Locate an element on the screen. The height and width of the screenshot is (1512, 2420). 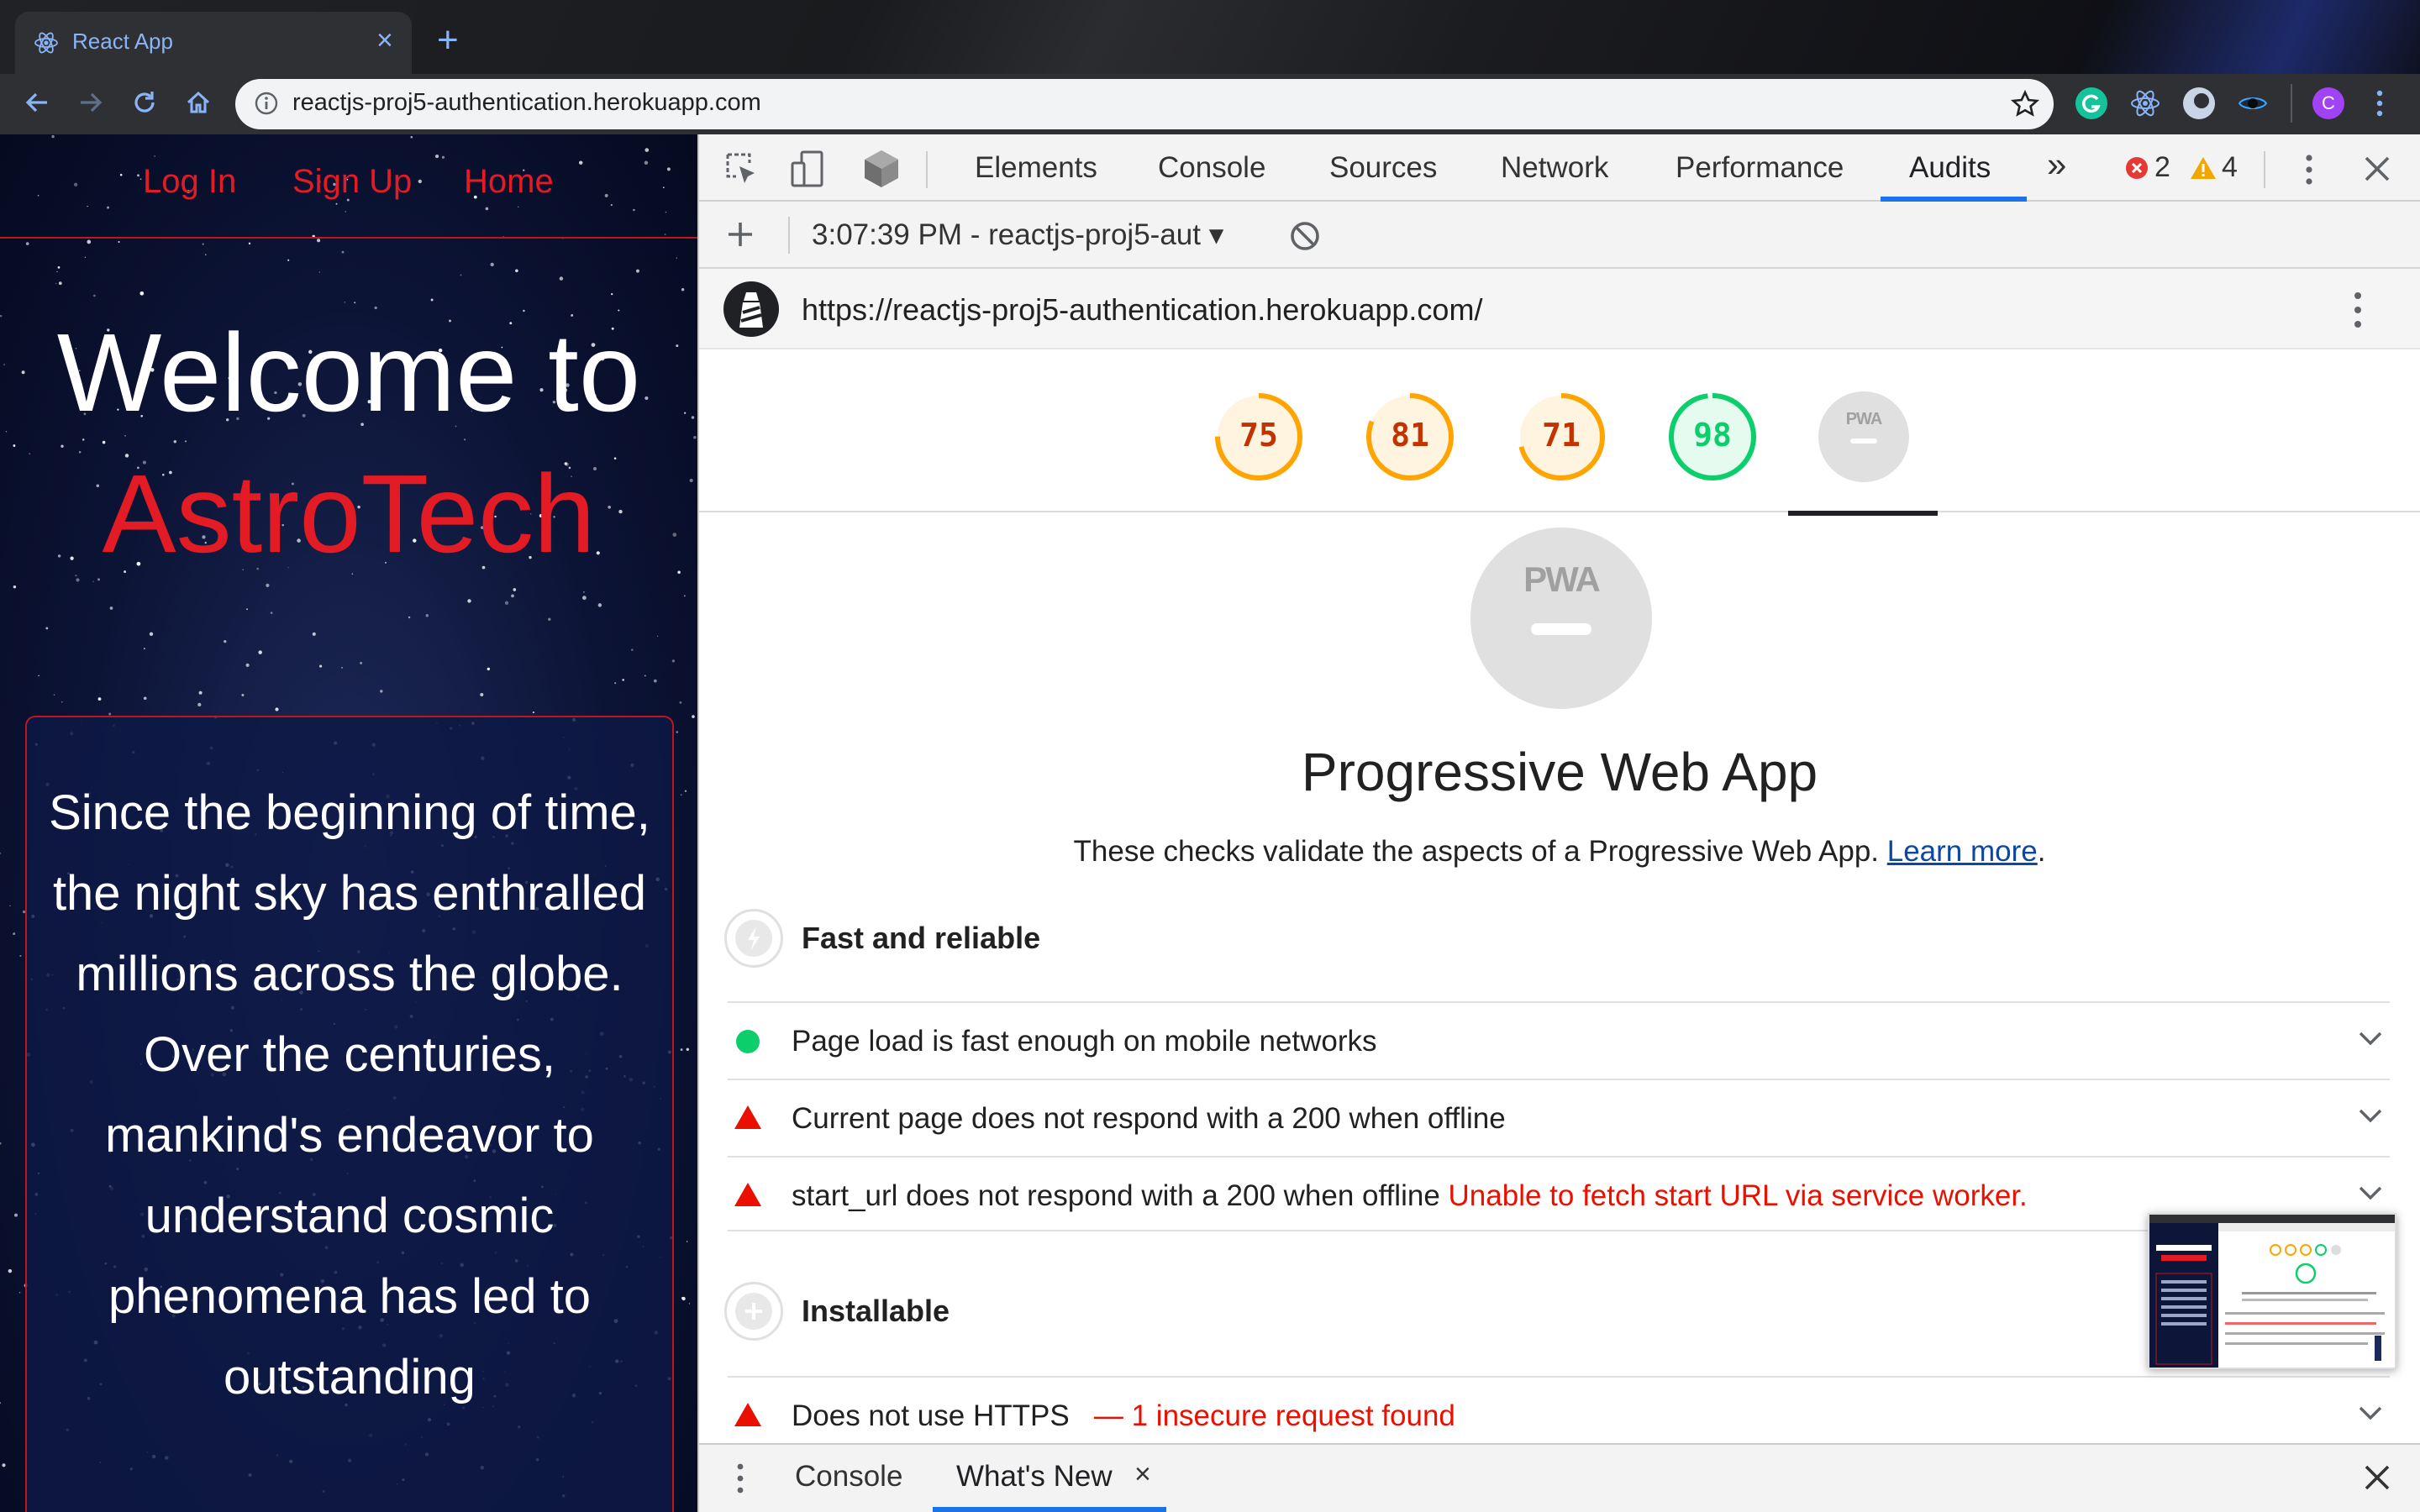
score-value: 81 is located at coordinates (1410, 435).